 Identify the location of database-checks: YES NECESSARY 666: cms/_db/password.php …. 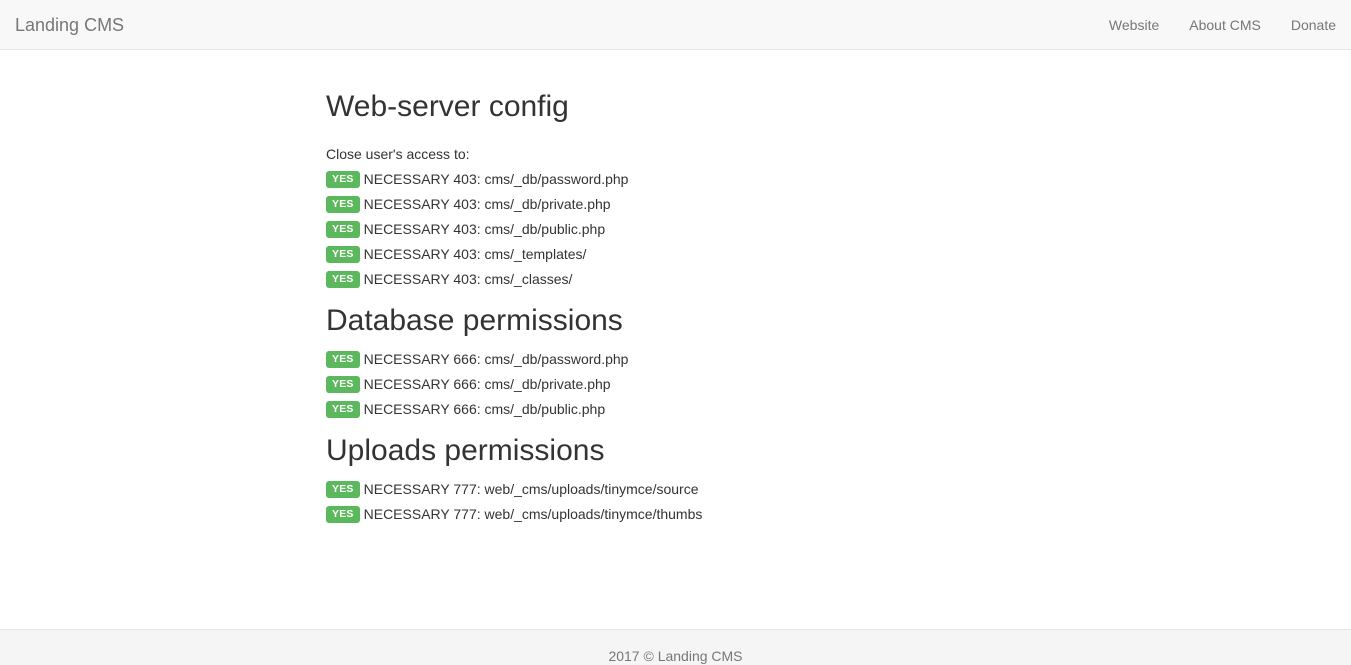
(676, 384).